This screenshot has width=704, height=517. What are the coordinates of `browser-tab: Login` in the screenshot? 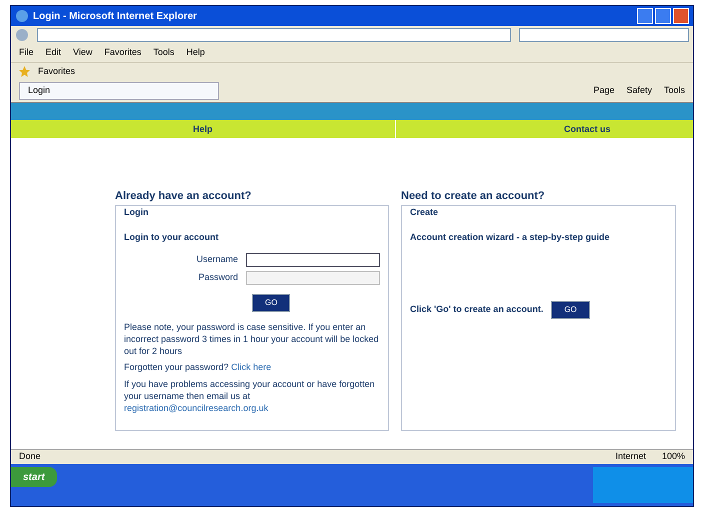 It's located at (119, 91).